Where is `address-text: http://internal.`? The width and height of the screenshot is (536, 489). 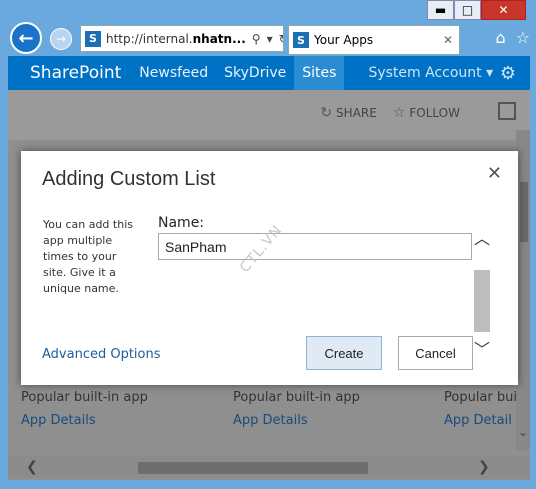
address-text: http://internal. is located at coordinates (149, 38).